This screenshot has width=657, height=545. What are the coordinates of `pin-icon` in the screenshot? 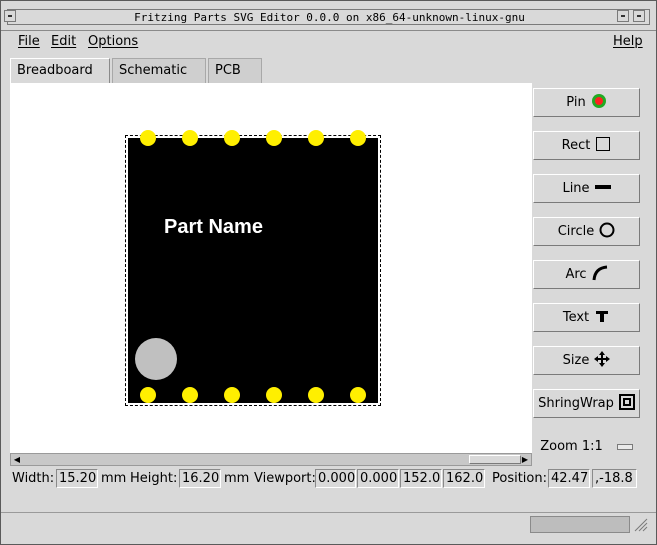 It's located at (599, 103).